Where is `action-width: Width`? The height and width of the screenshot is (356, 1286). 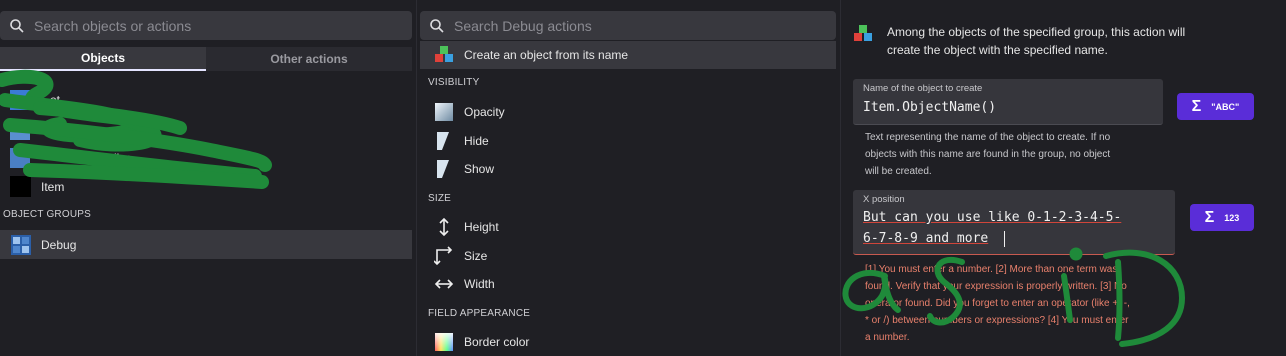
action-width: Width is located at coordinates (464, 284).